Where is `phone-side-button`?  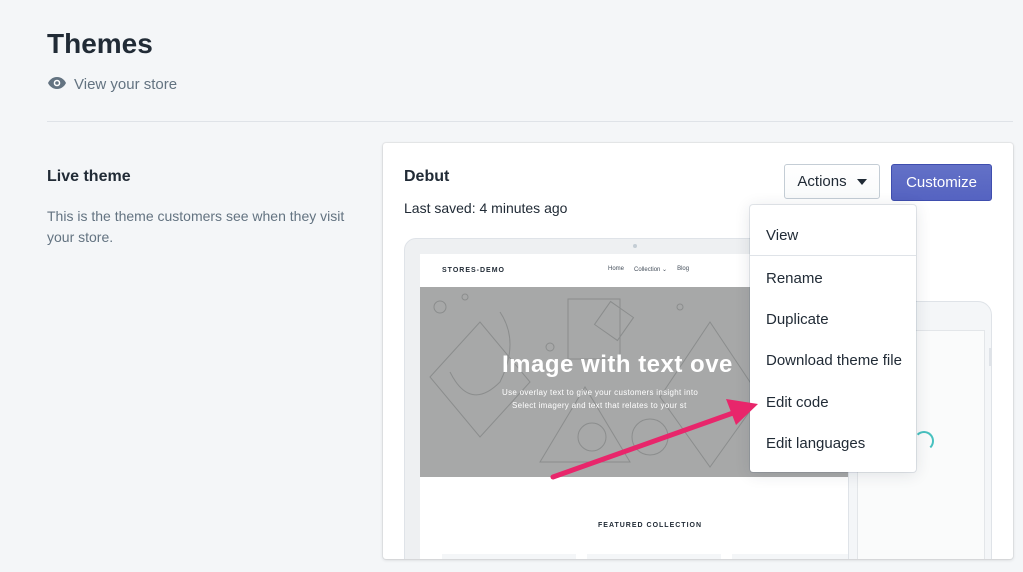 phone-side-button is located at coordinates (990, 357).